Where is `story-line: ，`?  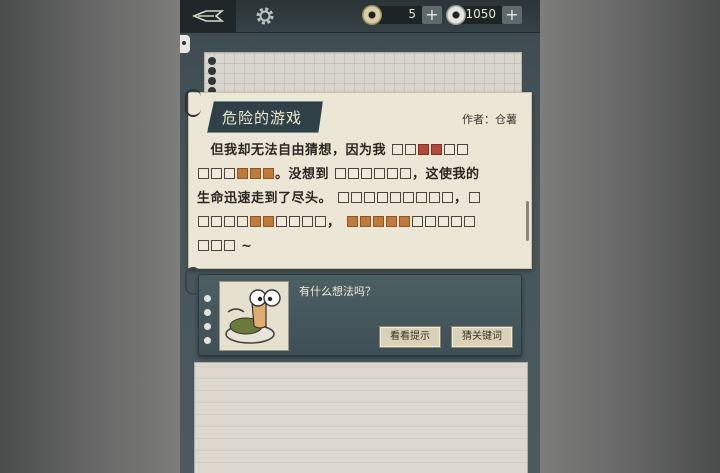 story-line: ， is located at coordinates (360, 223).